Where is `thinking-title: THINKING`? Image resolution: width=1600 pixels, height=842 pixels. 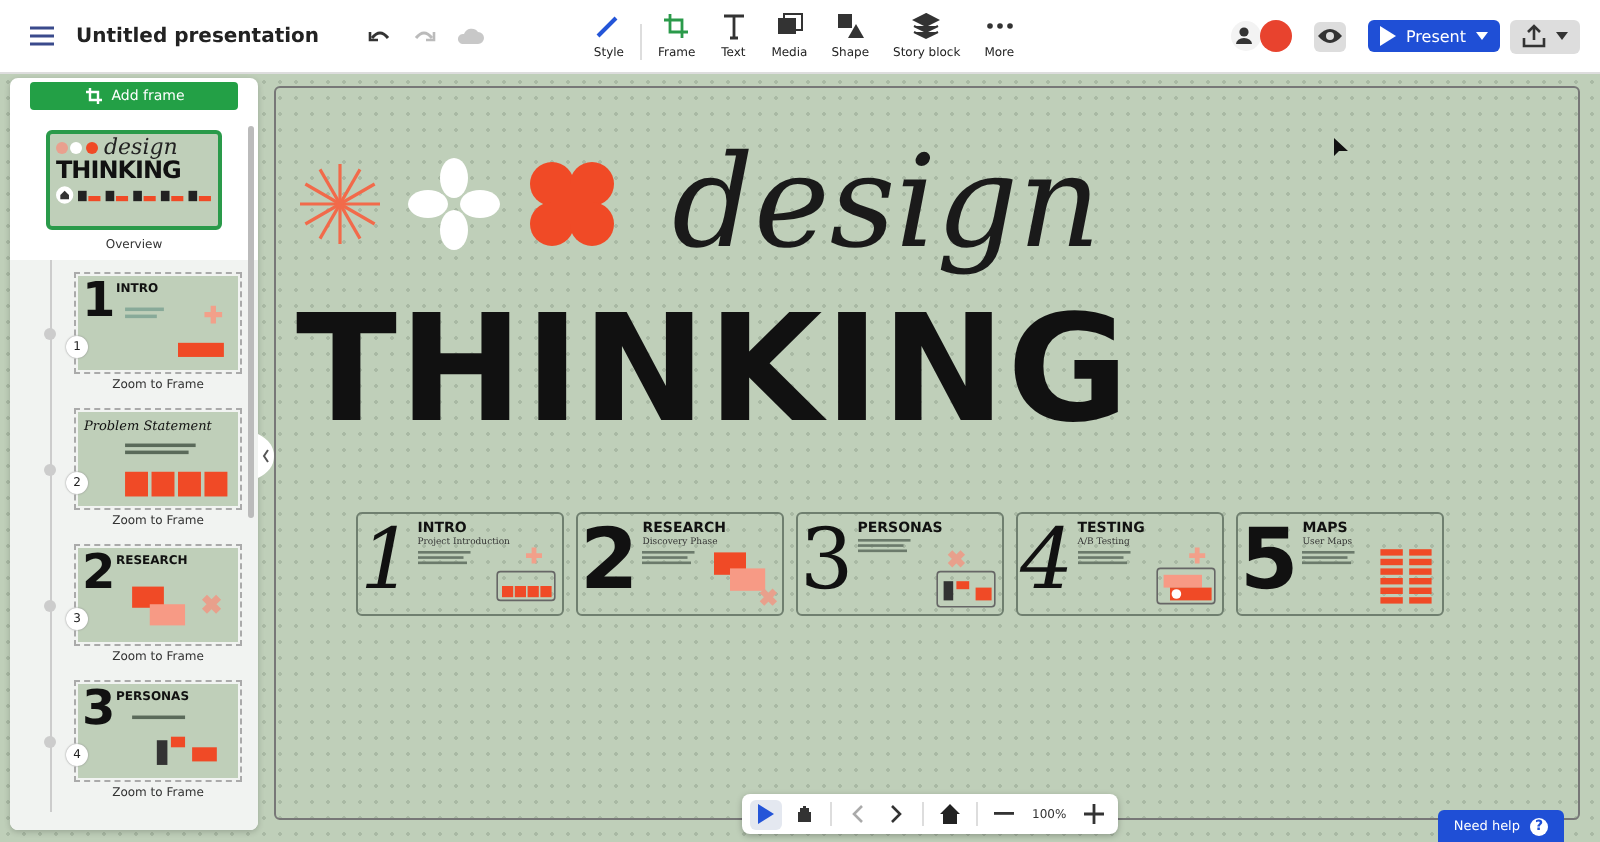
thinking-title: THINKING is located at coordinates (714, 370).